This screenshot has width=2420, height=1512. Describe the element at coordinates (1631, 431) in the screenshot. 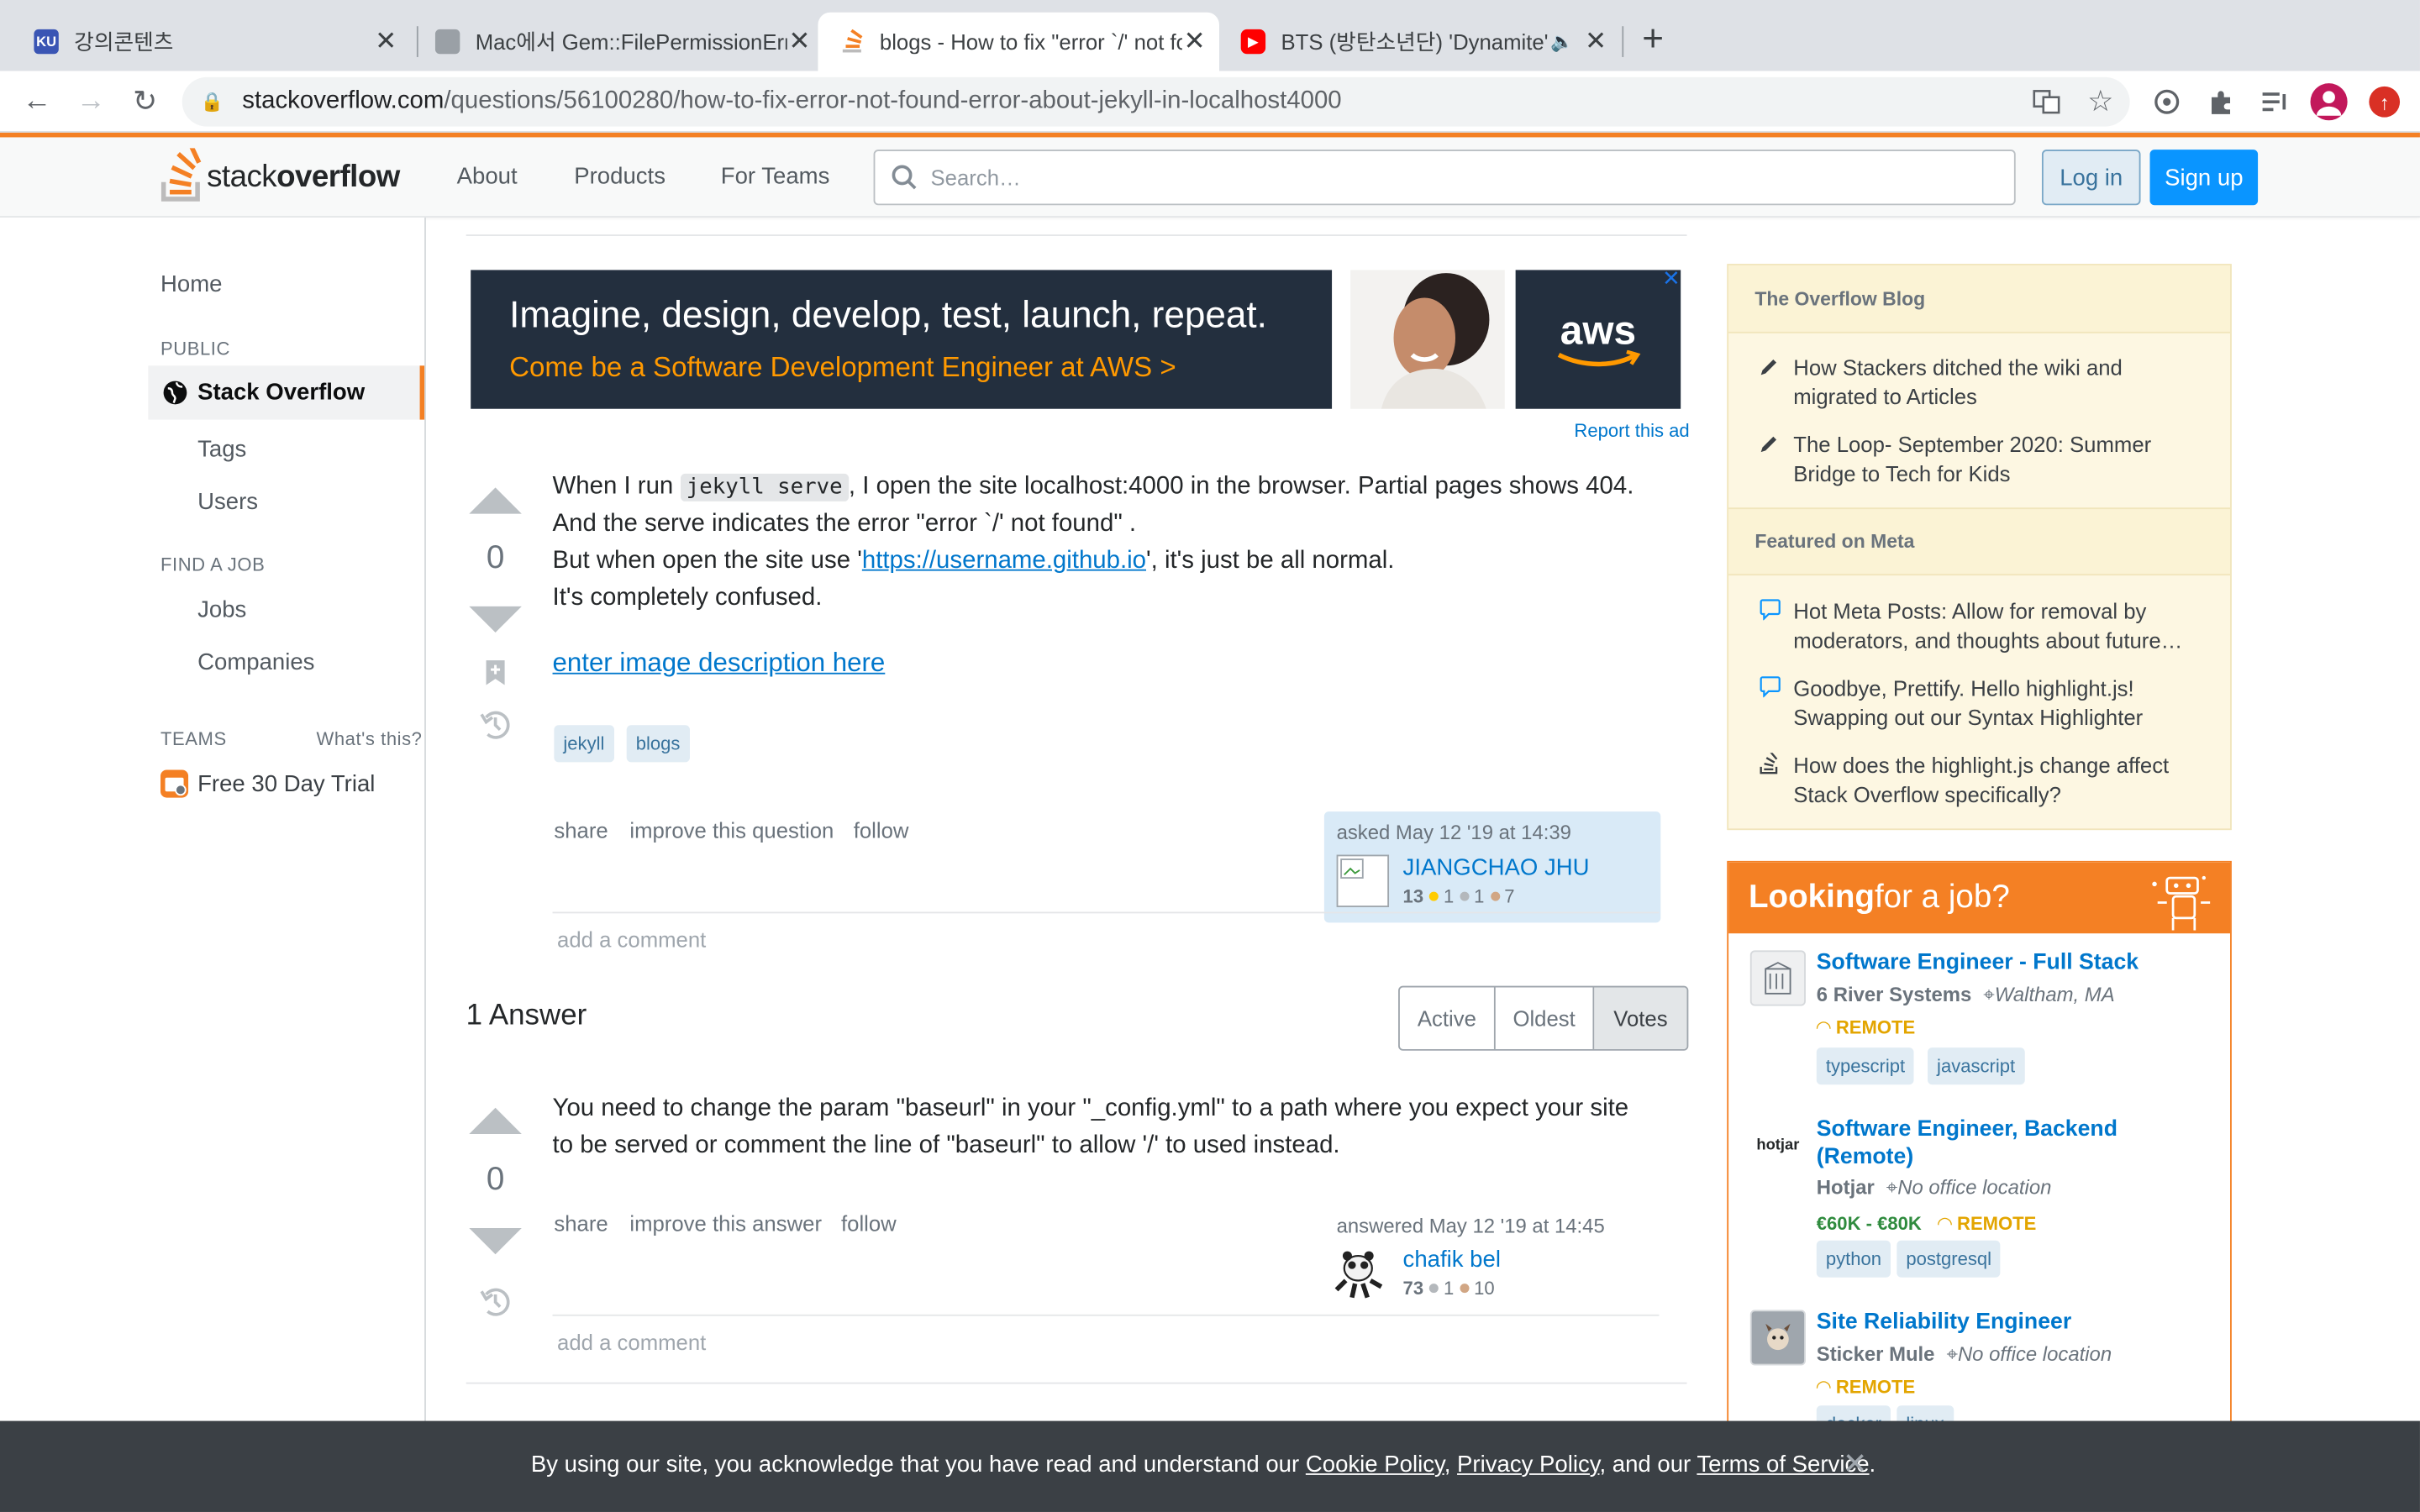

I see `report-ad-link: Report this ad` at that location.